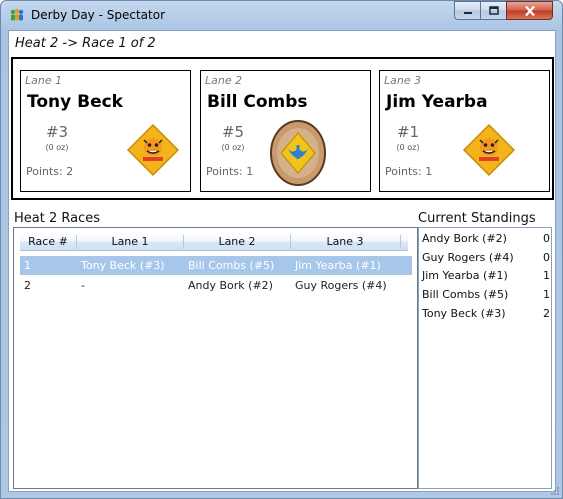 Image resolution: width=563 pixels, height=499 pixels. Describe the element at coordinates (546, 313) in the screenshot. I see `standings-points: 2` at that location.